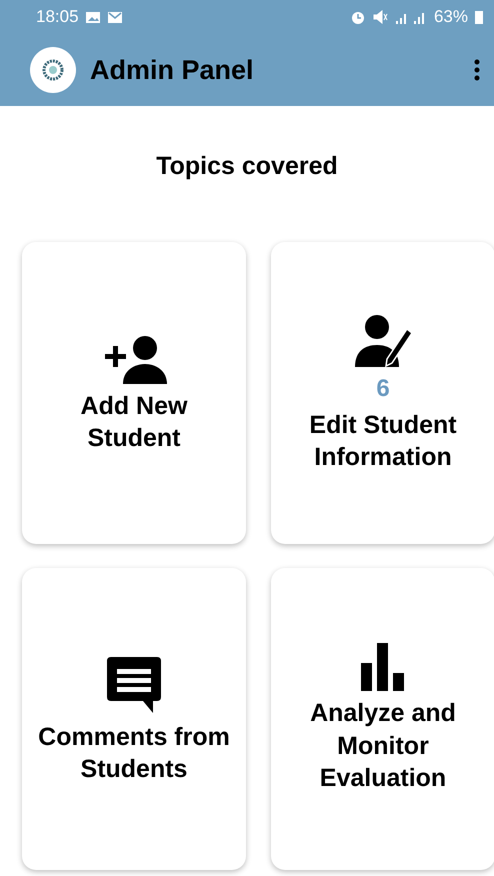 This screenshot has height=876, width=494. I want to click on battery-percentage: 63%, so click(451, 17).